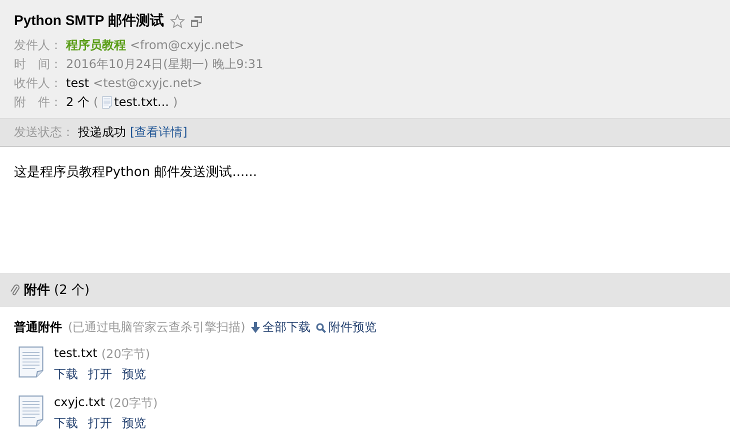  I want to click on status-value: 投递成功, so click(102, 132).